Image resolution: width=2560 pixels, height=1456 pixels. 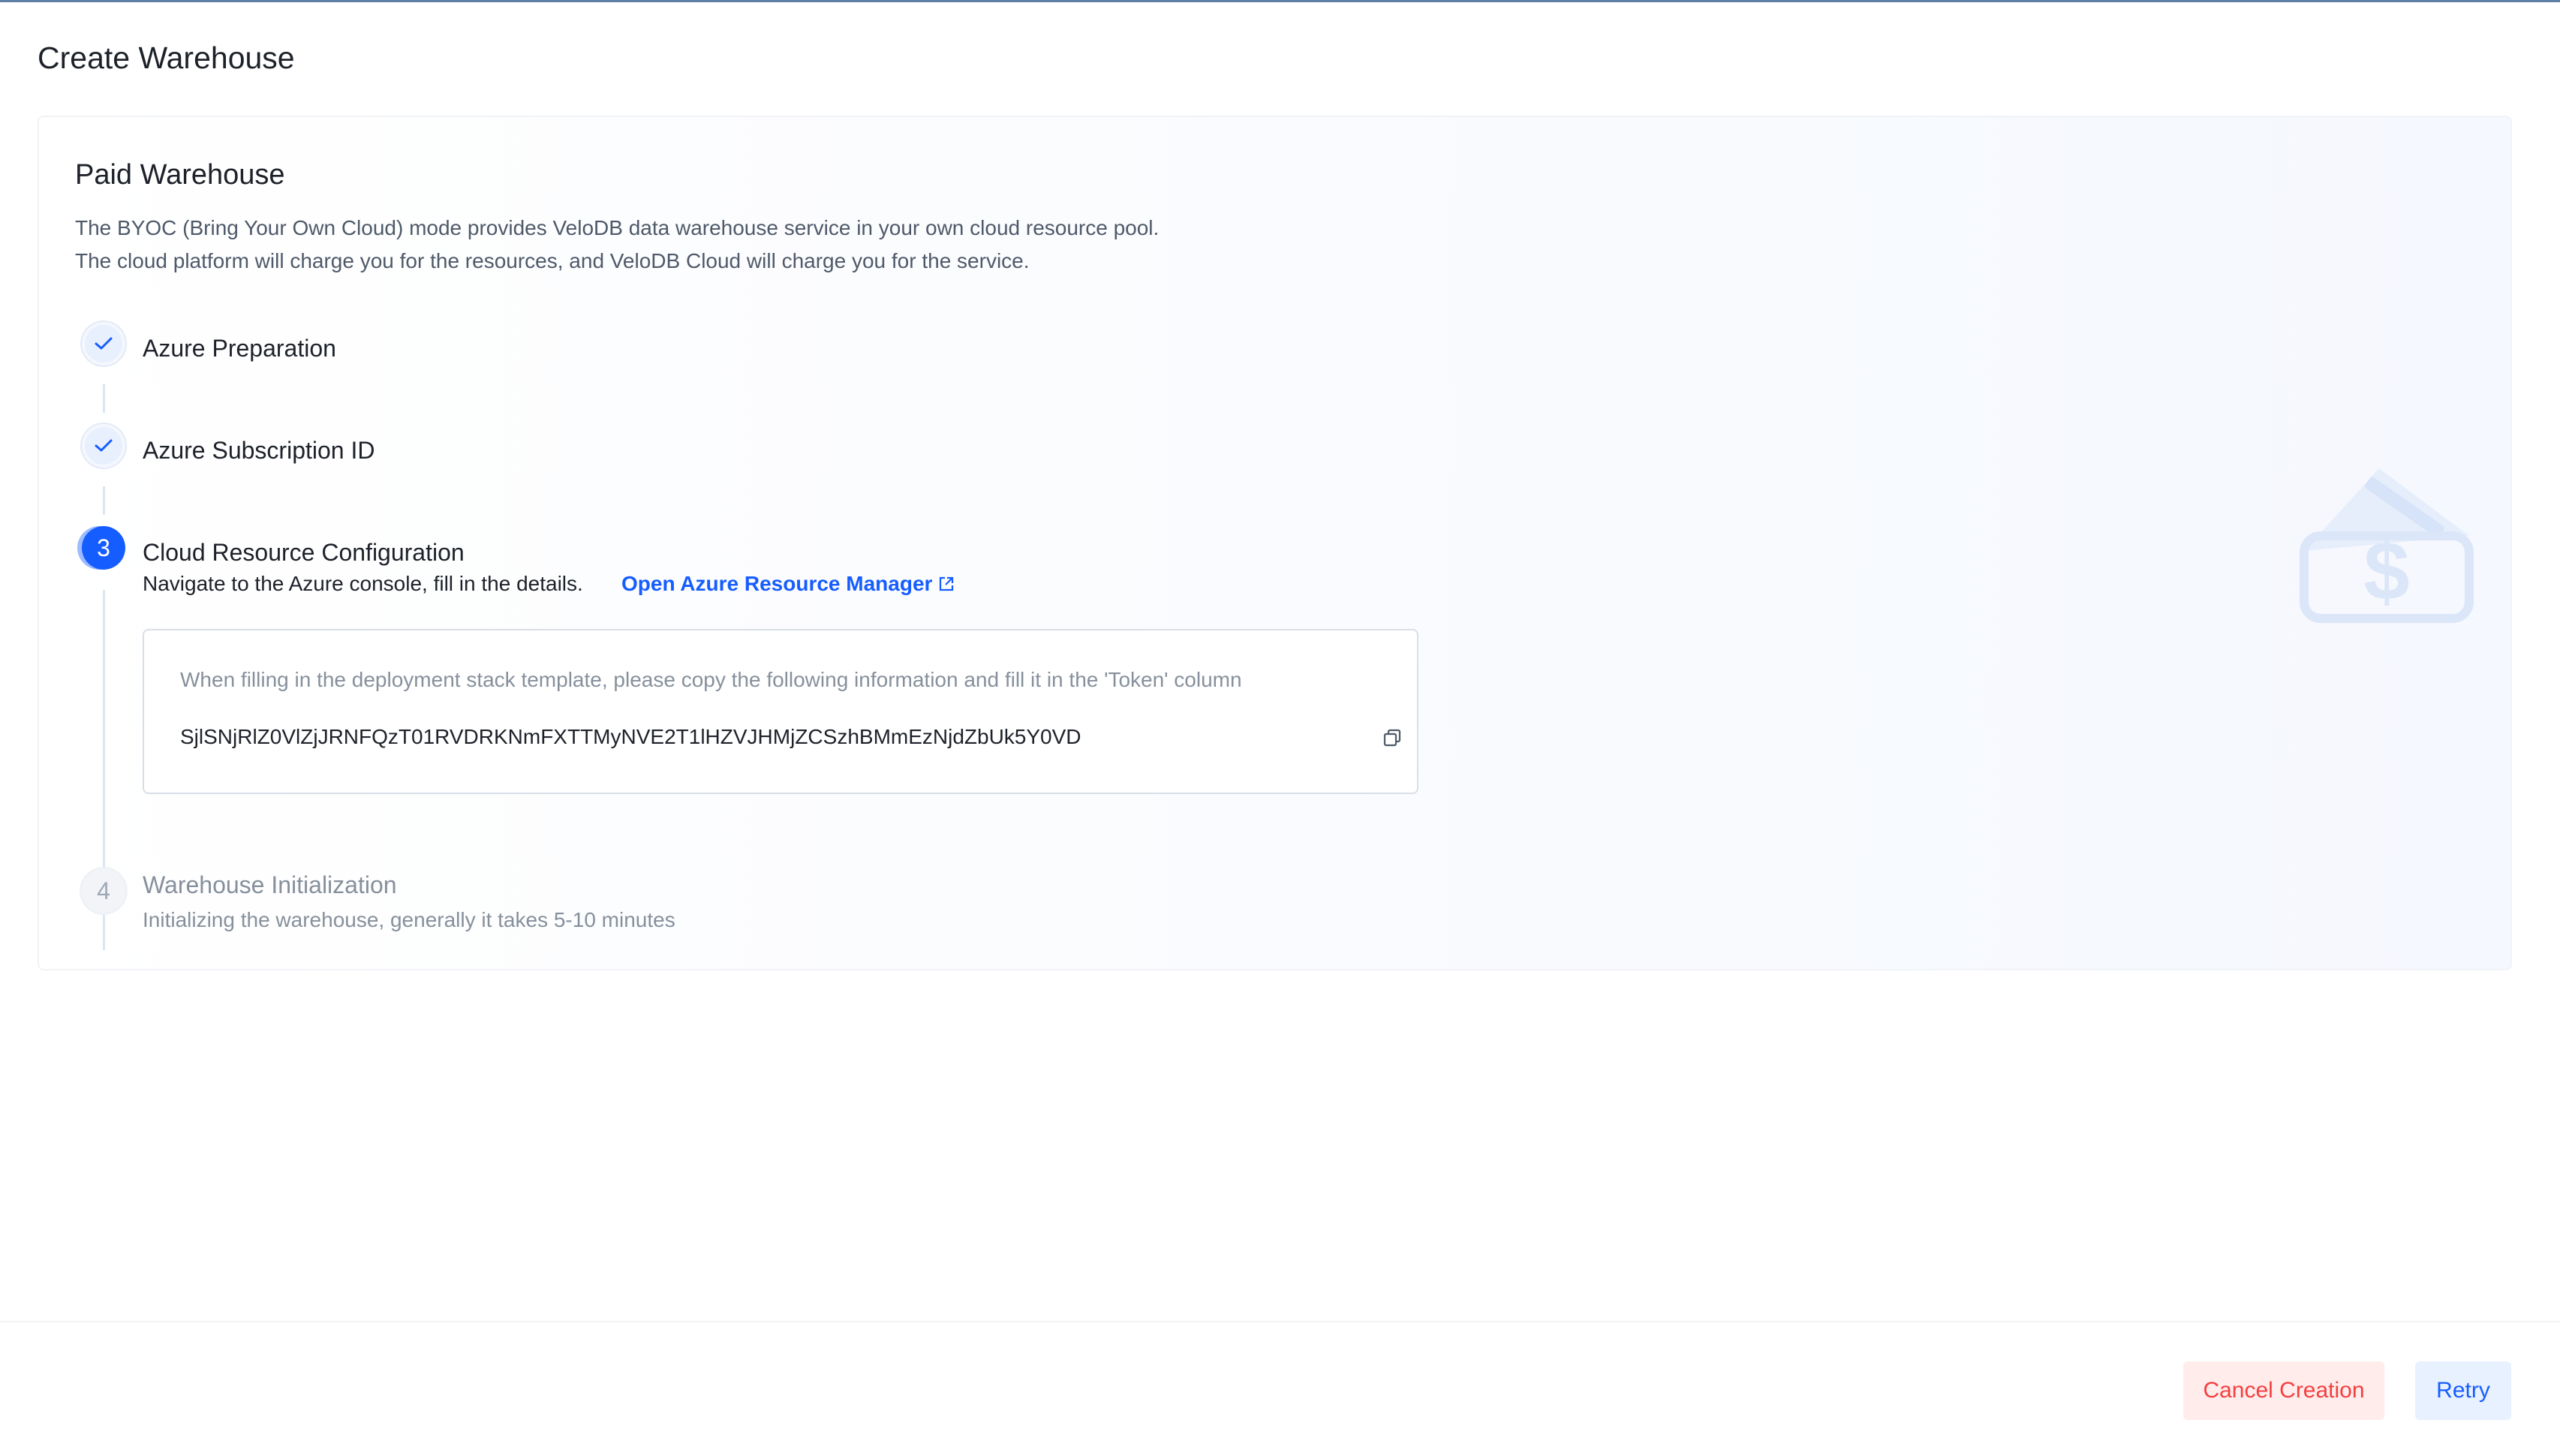 What do you see at coordinates (259, 450) in the screenshot?
I see `step-2-title: Azure Subscription ID` at bounding box center [259, 450].